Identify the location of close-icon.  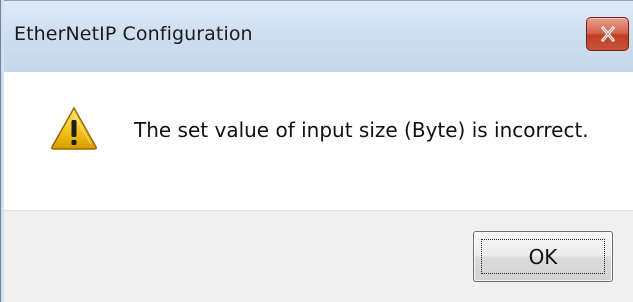
(608, 34).